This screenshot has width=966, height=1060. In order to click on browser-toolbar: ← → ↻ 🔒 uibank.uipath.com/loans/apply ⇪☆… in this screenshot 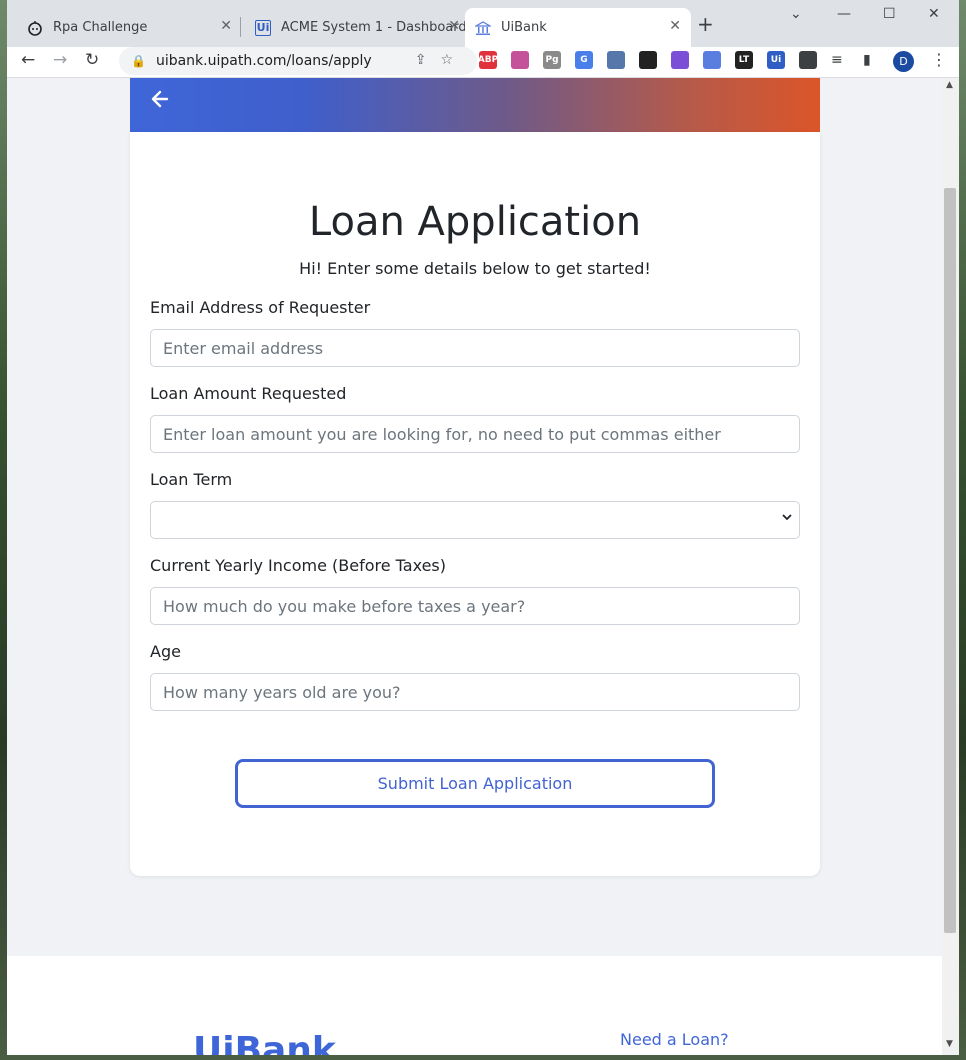, I will do `click(483, 62)`.